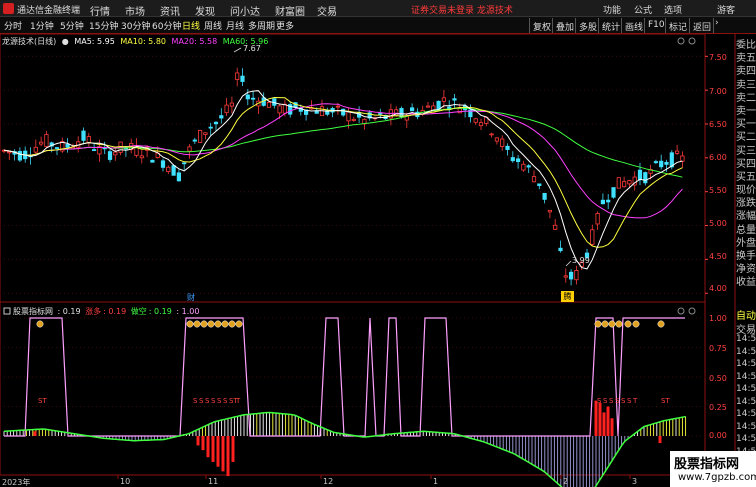 This screenshot has height=487, width=756. What do you see at coordinates (587, 25) in the screenshot?
I see `tool-duogu: 多股` at bounding box center [587, 25].